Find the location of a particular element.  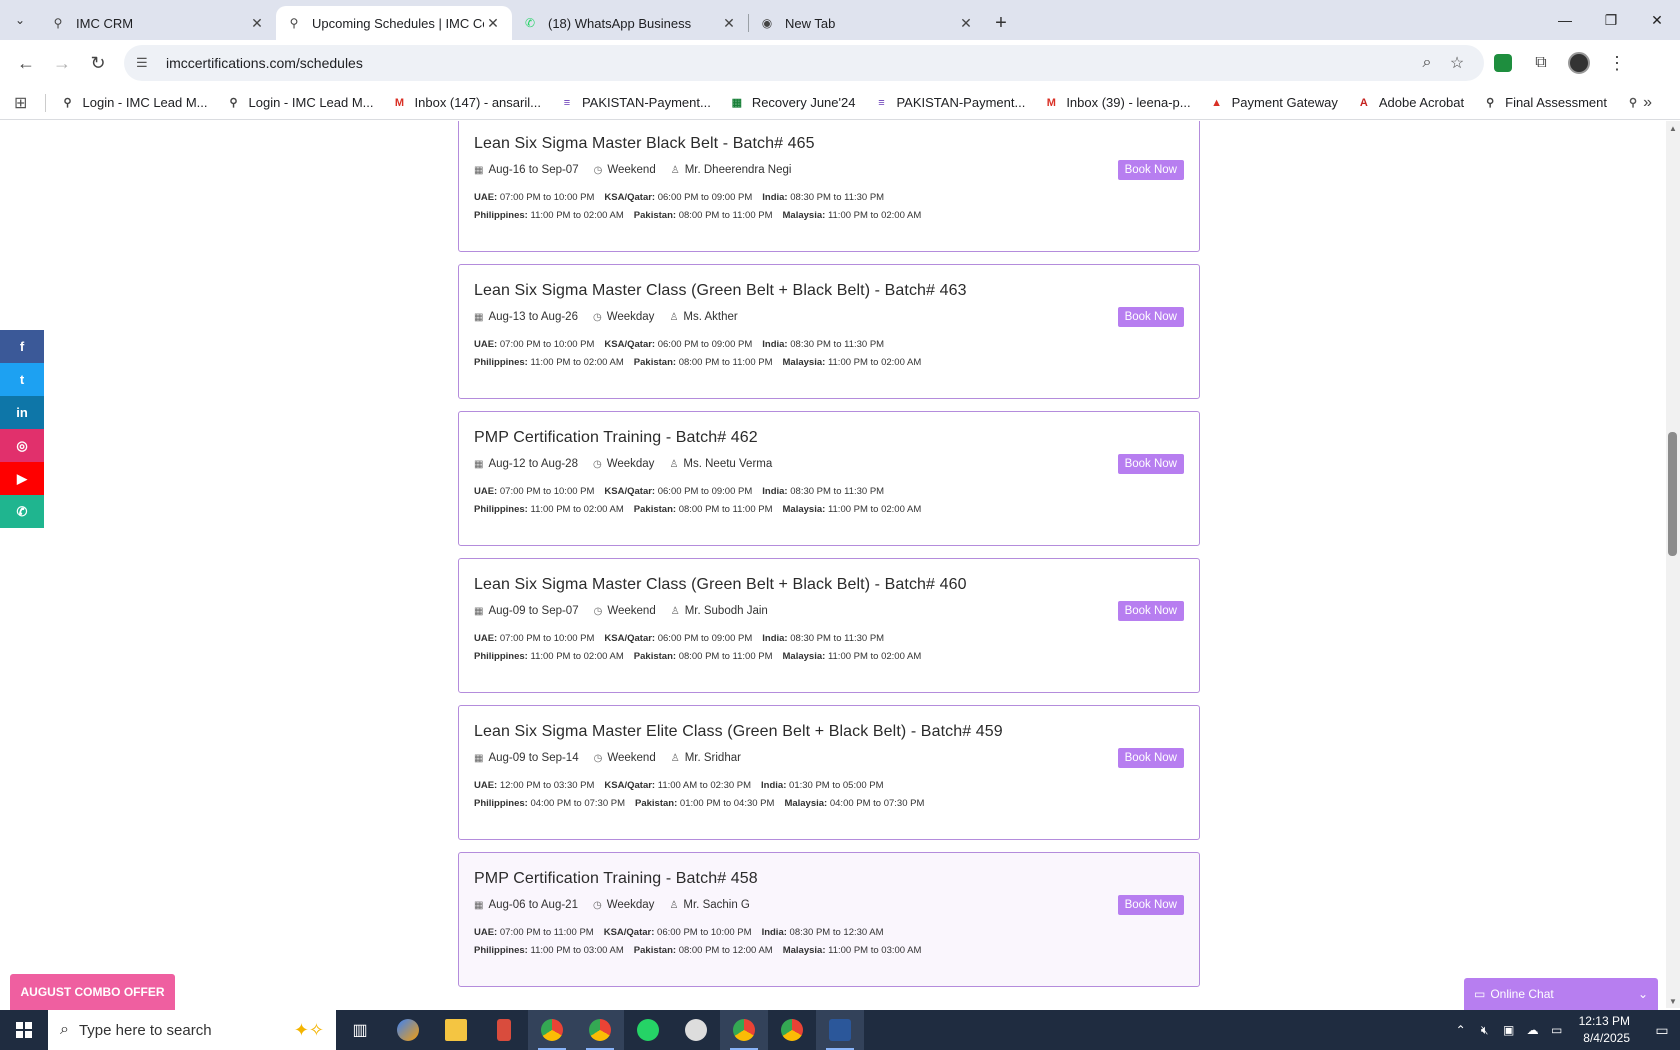

meet-now-icon: ▣ is located at coordinates (1509, 1030).